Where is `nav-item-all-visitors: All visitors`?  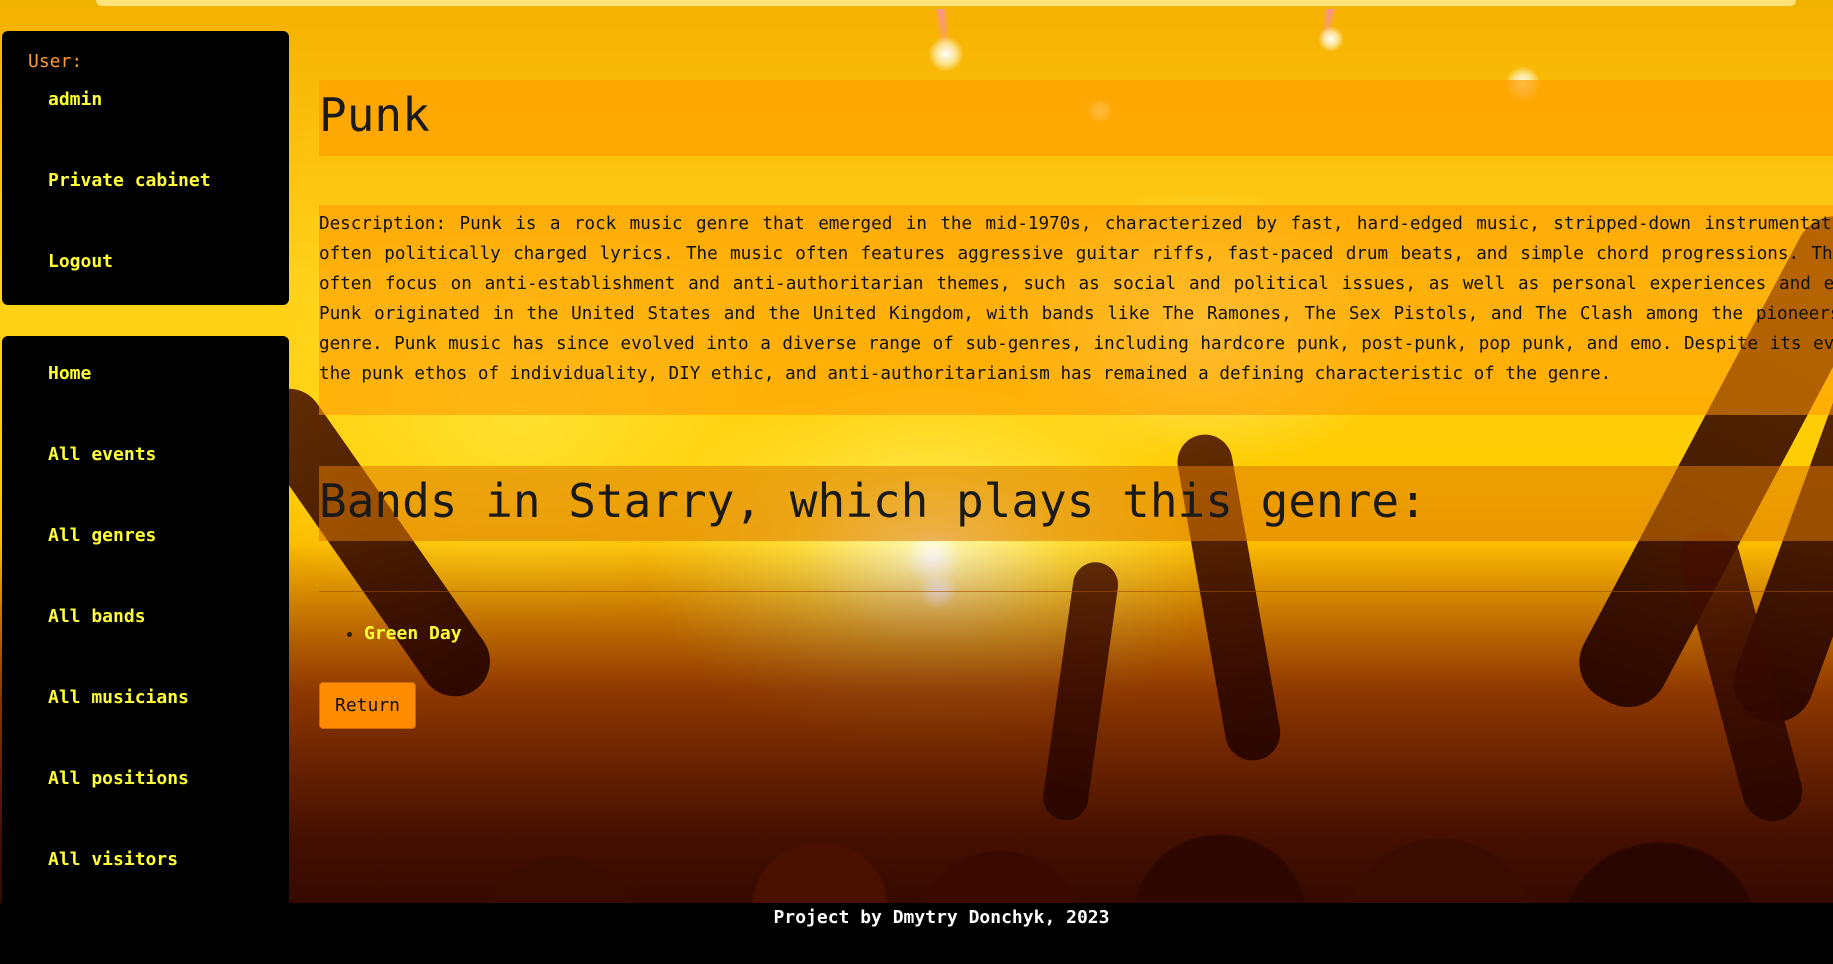 nav-item-all-visitors: All visitors is located at coordinates (113, 859).